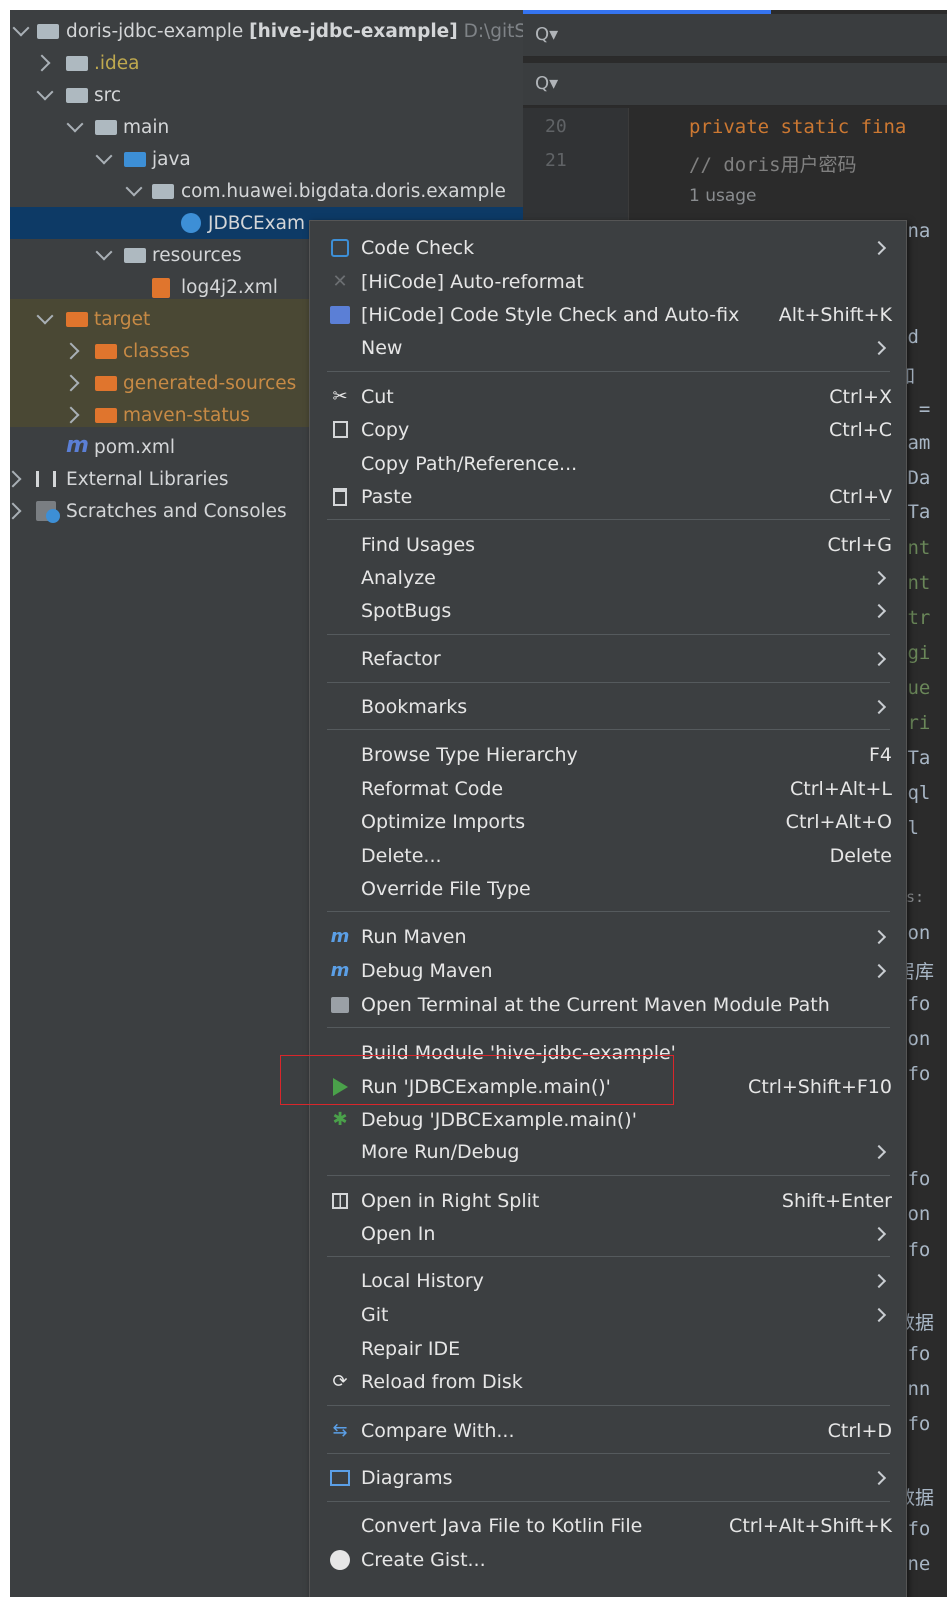 The image size is (947, 1597). Describe the element at coordinates (608, 1381) in the screenshot. I see `menu-item-reload-from-disk: ⟳ Reload from Disk` at that location.